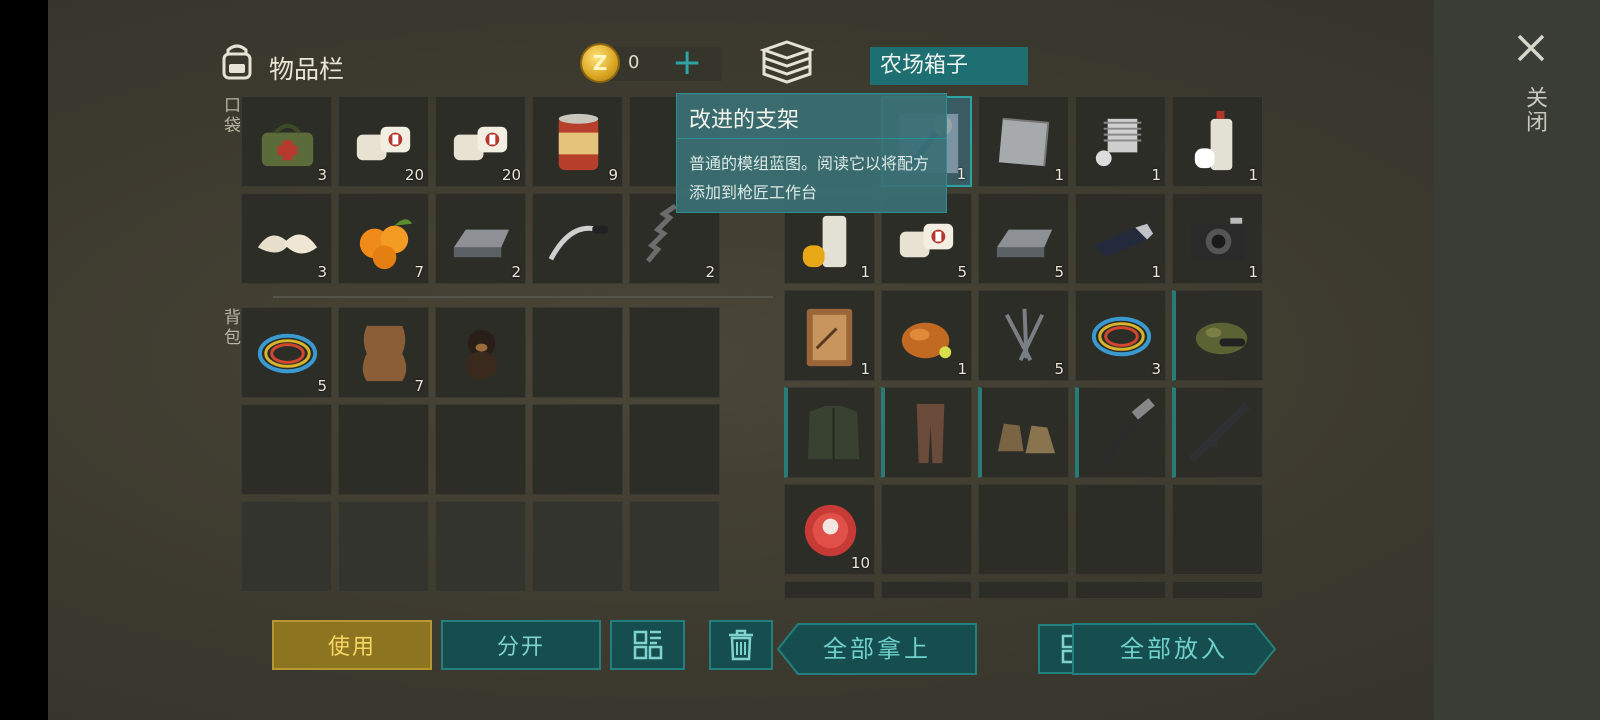 The width and height of the screenshot is (1600, 720). I want to click on take-all-label: 全部拿上, so click(877, 649).